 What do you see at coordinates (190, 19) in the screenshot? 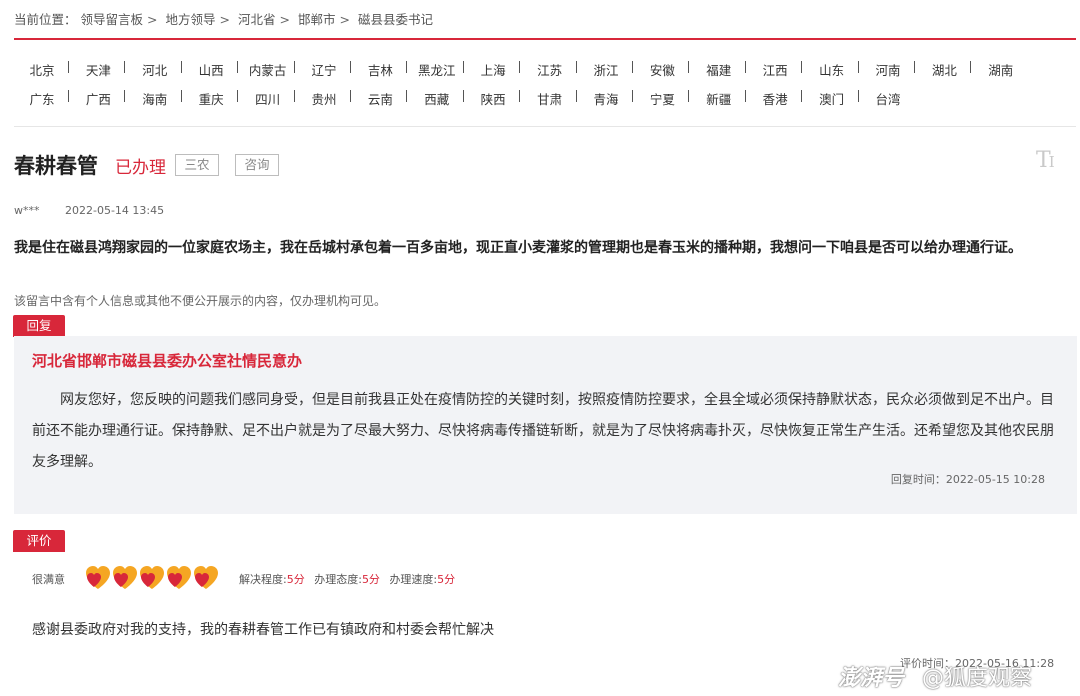
I see `breadcrumb-item-local-leaders: 地方领导` at bounding box center [190, 19].